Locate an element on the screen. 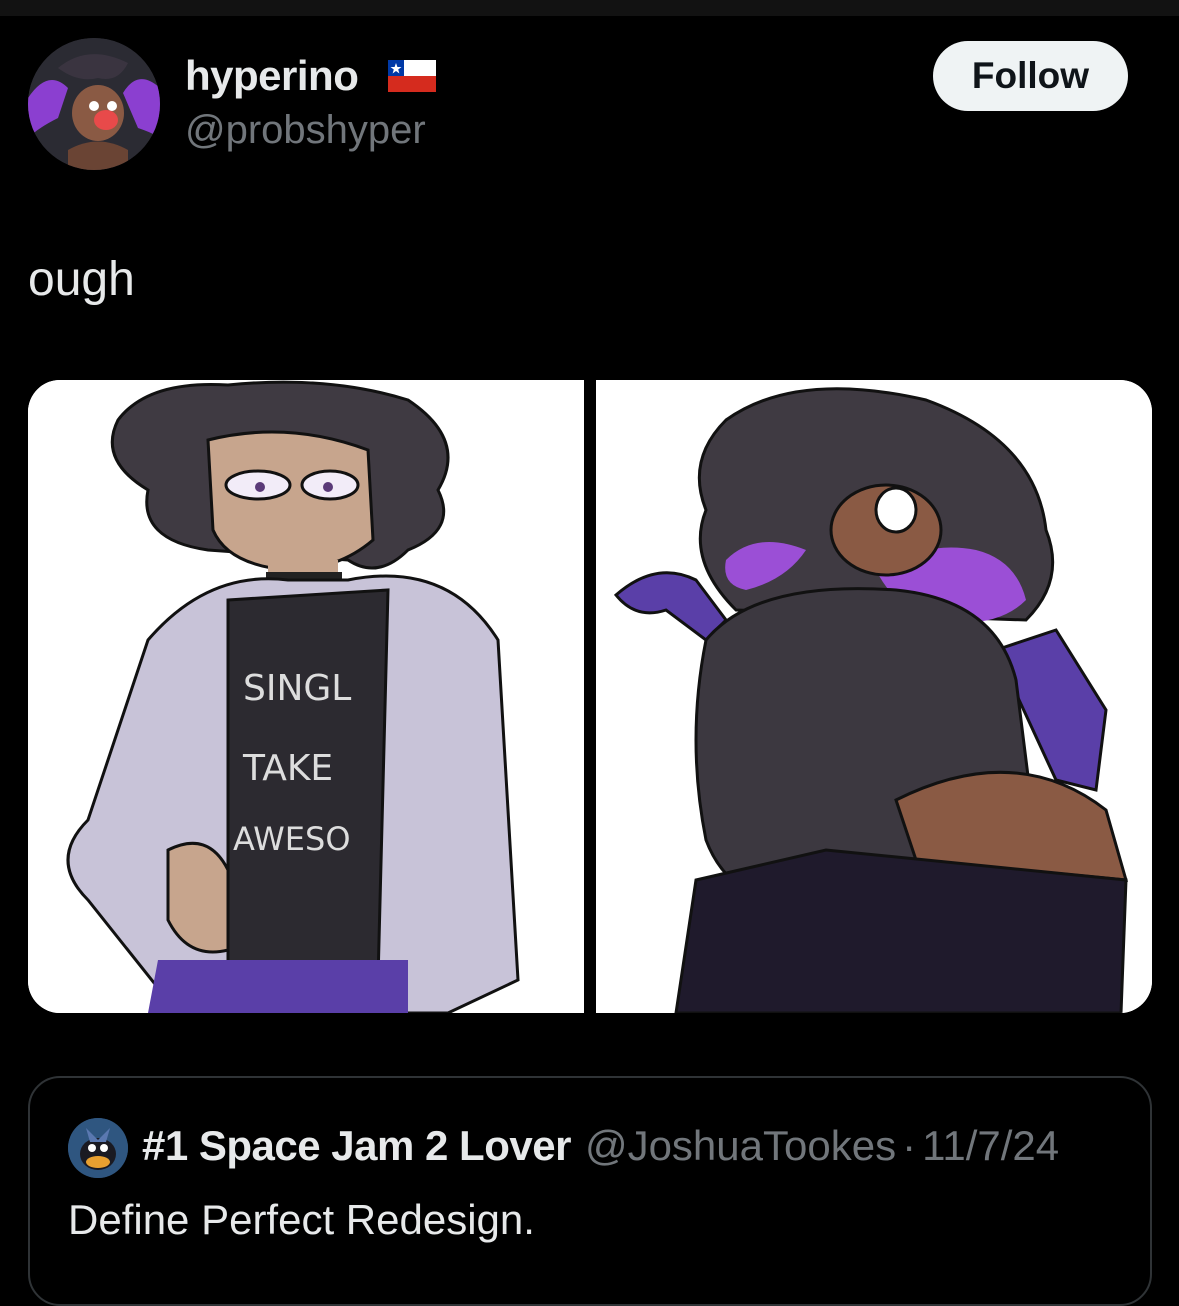 The width and height of the screenshot is (1179, 1306). author-avatar is located at coordinates (94, 104).